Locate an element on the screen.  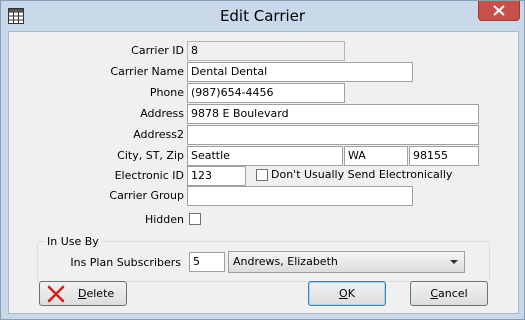
ins-plan-subscribers-count: 5 is located at coordinates (207, 262).